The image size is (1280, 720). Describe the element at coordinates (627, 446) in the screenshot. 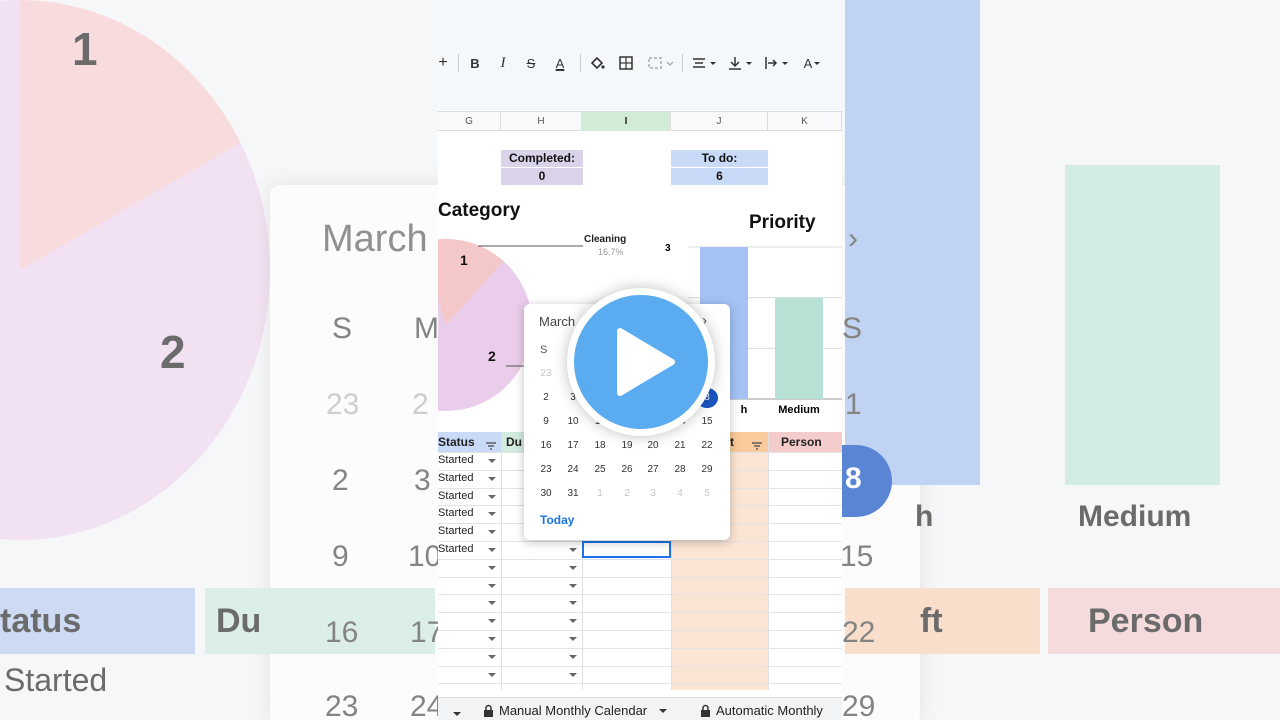

I see `date-cell: 19` at that location.